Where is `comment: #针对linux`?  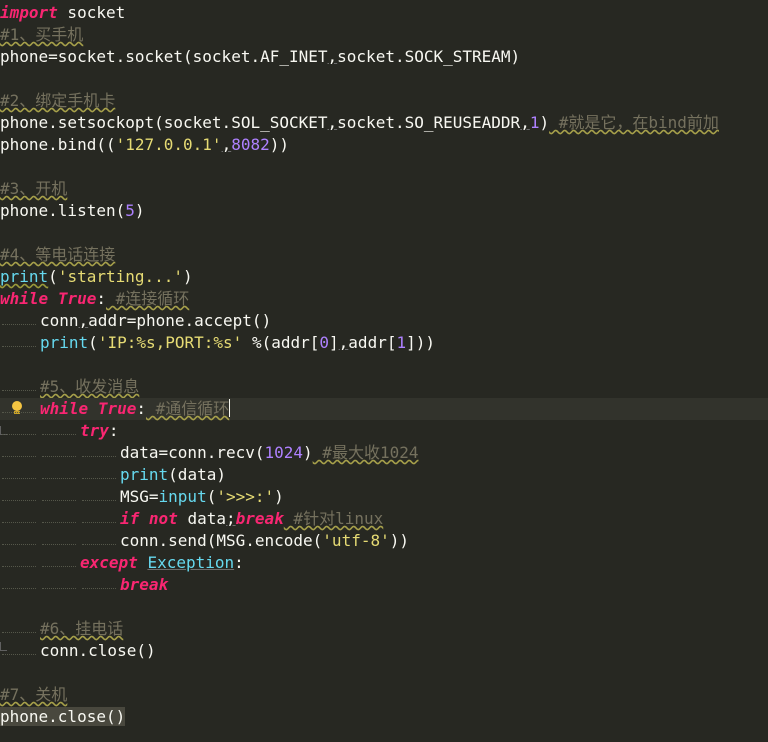
comment: #针对linux is located at coordinates (333, 518).